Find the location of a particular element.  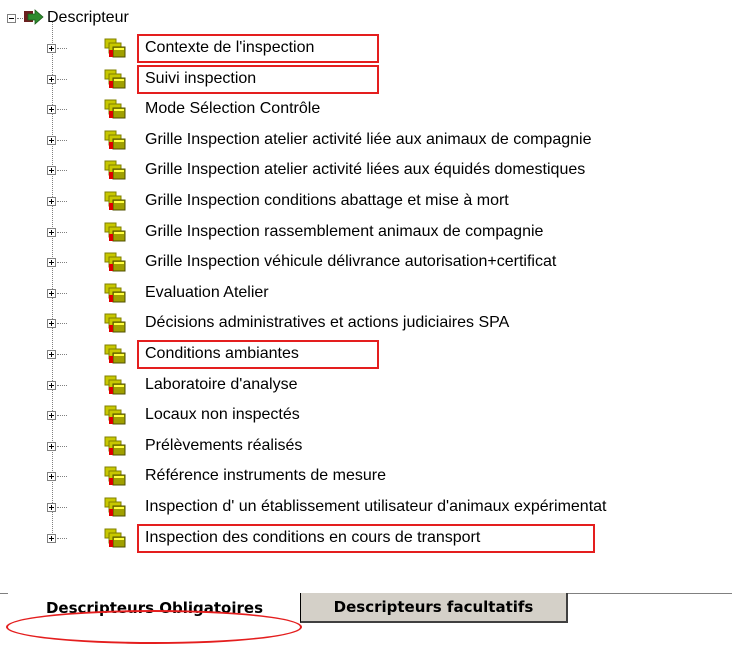

tree-item: Evaluation Atelier is located at coordinates (366, 293).